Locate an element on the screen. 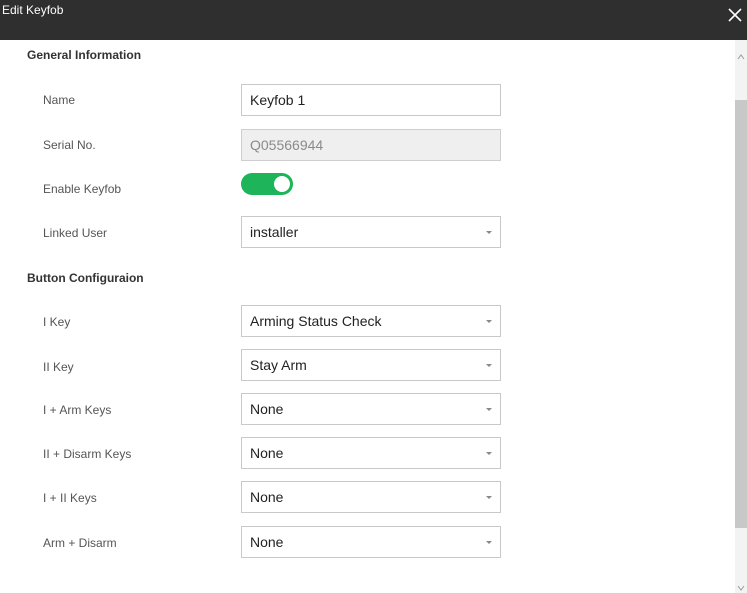  ii-disarm-keys-label: II + Disarm Keys is located at coordinates (87, 454).